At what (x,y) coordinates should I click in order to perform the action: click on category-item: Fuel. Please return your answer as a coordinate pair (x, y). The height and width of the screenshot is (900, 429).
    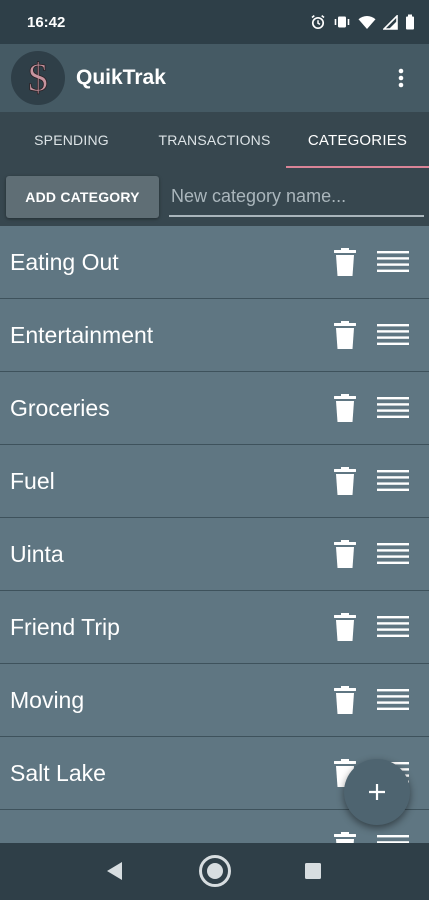
    Looking at the image, I should click on (214, 481).